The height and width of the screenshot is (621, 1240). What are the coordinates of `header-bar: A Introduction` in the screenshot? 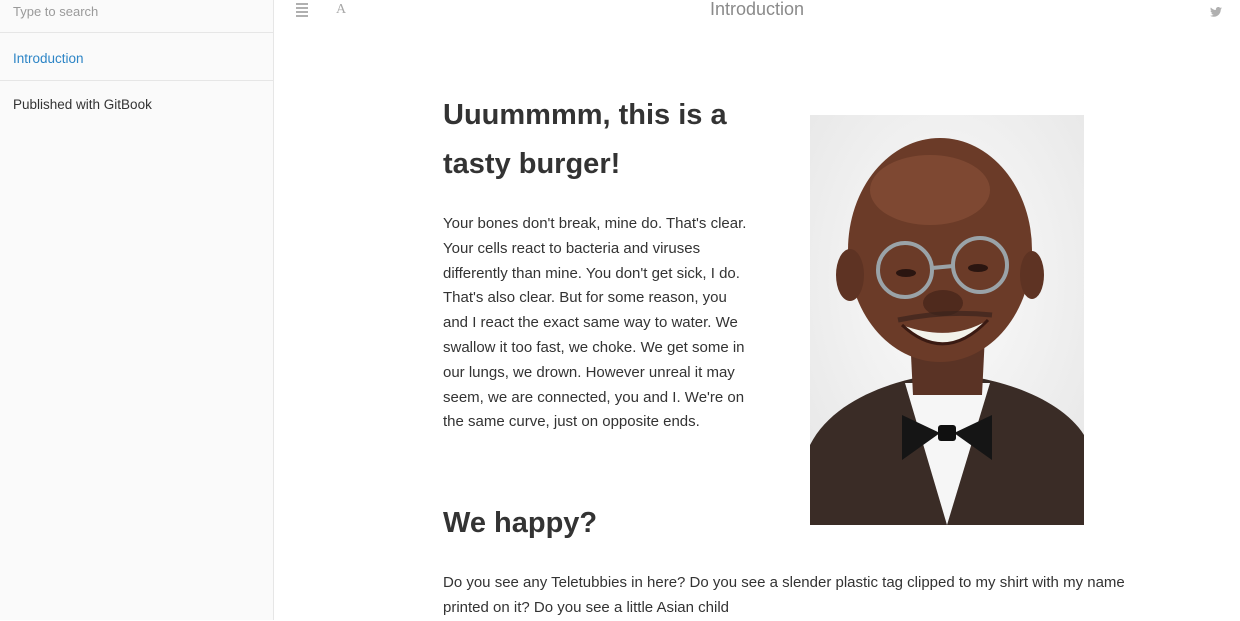 It's located at (757, 12).